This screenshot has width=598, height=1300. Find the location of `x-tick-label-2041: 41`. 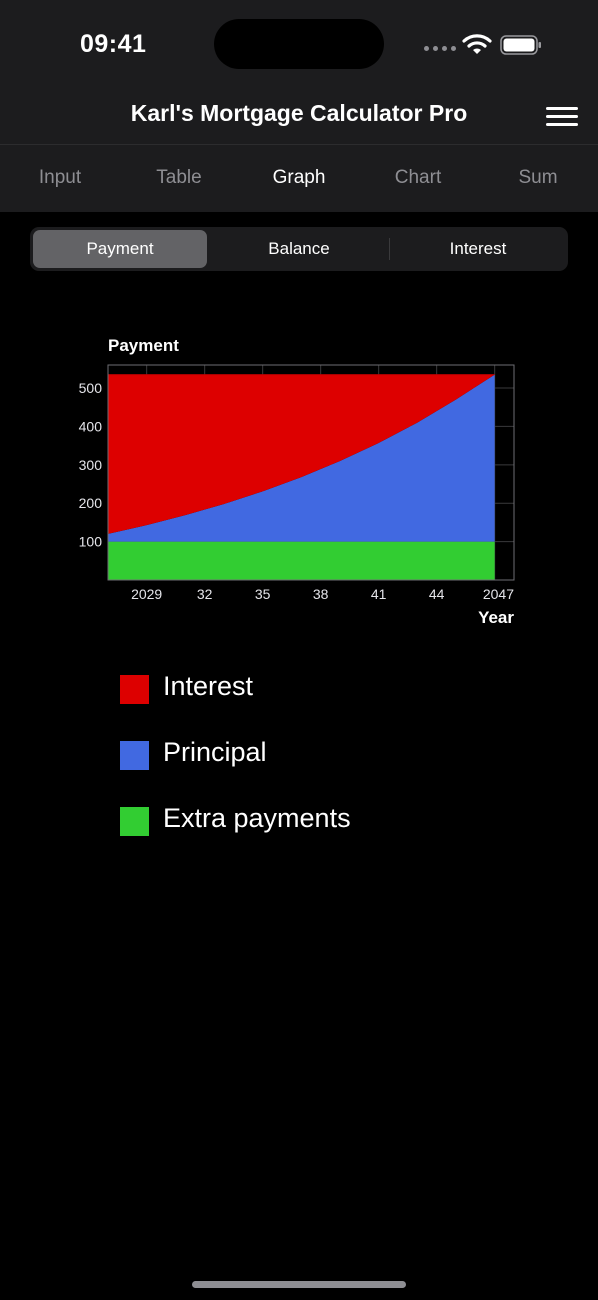

x-tick-label-2041: 41 is located at coordinates (379, 594).